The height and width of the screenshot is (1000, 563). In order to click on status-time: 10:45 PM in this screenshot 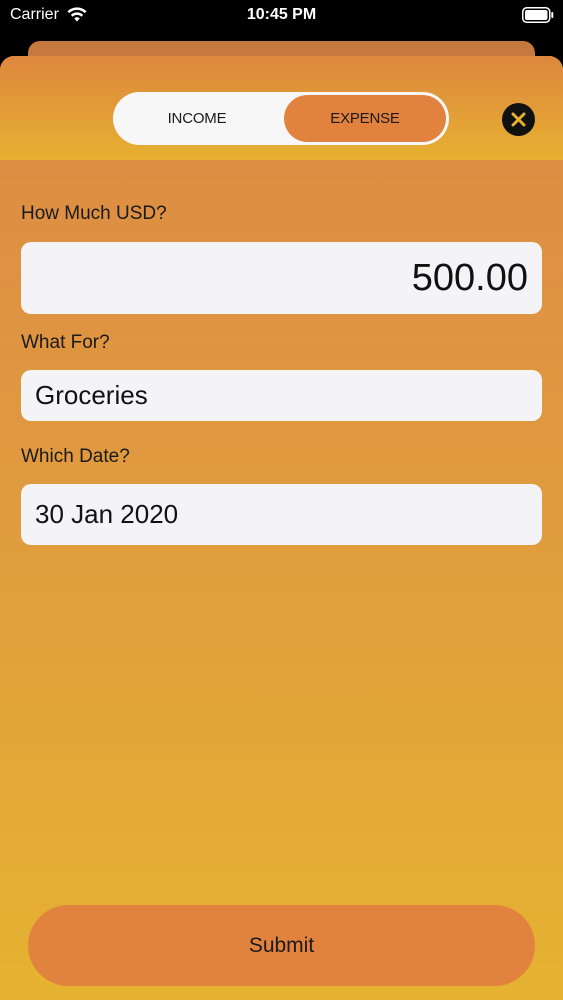, I will do `click(281, 14)`.